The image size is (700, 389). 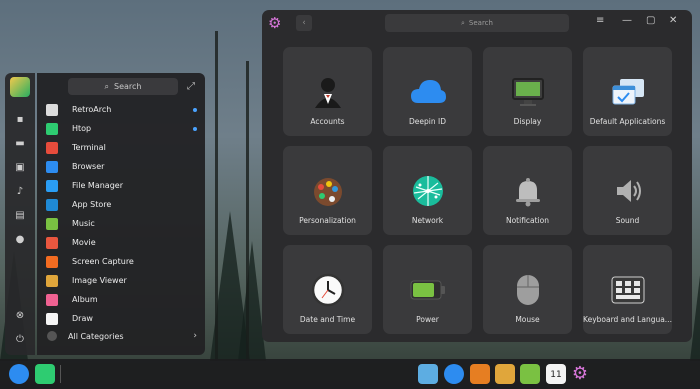 What do you see at coordinates (327, 319) in the screenshot?
I see `tile-label: Date and Time` at bounding box center [327, 319].